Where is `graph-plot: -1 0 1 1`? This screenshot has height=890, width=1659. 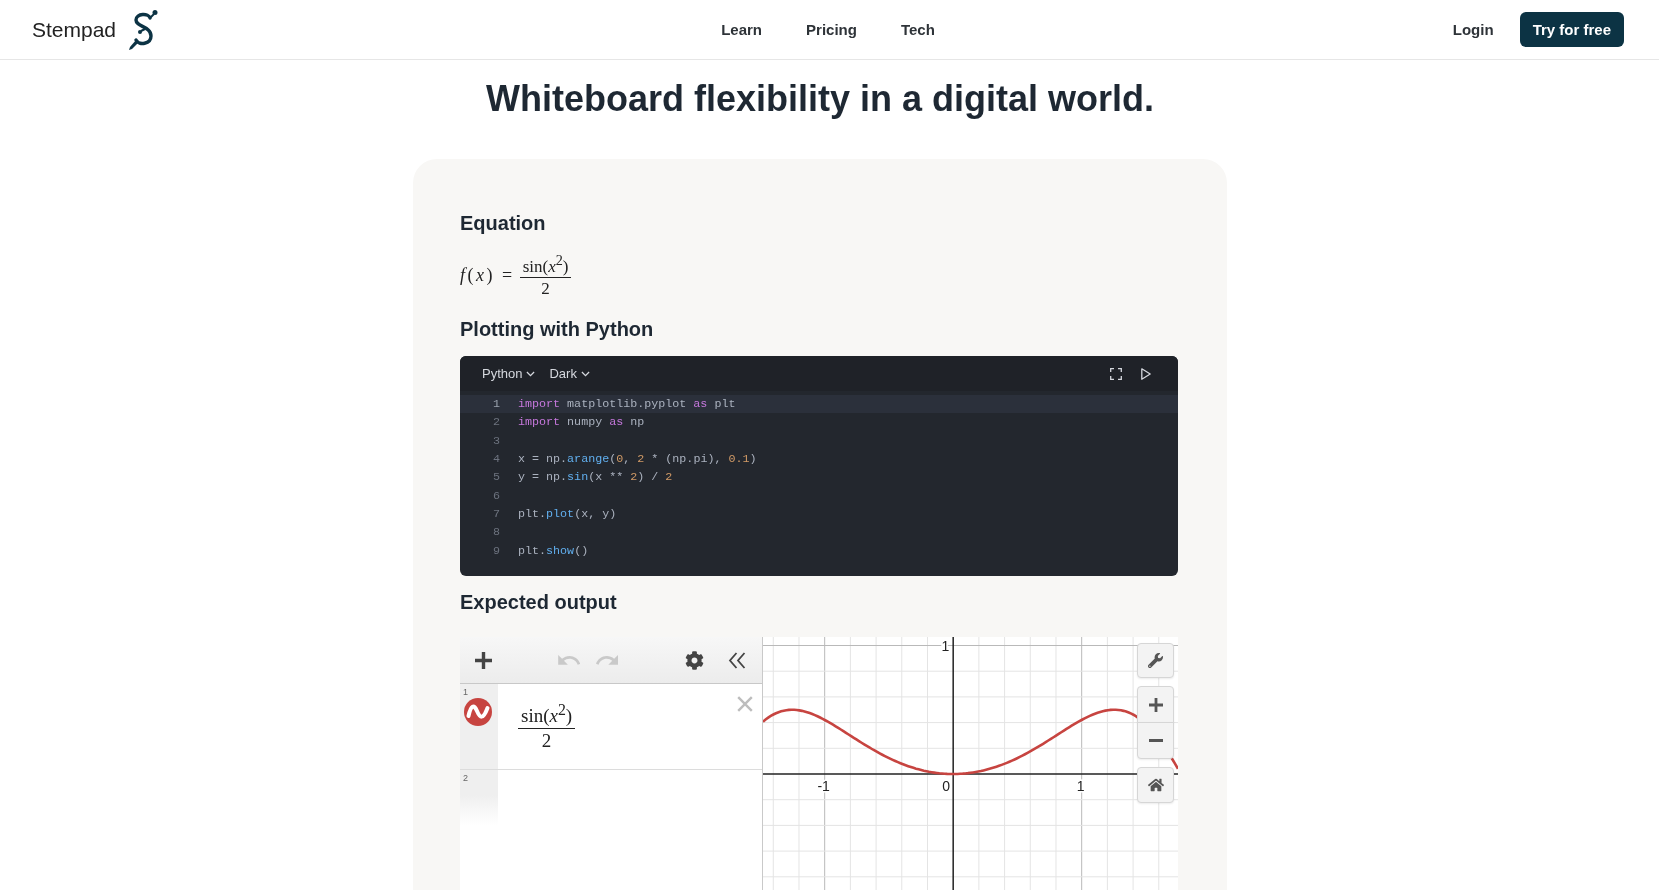 graph-plot: -1 0 1 1 is located at coordinates (970, 763).